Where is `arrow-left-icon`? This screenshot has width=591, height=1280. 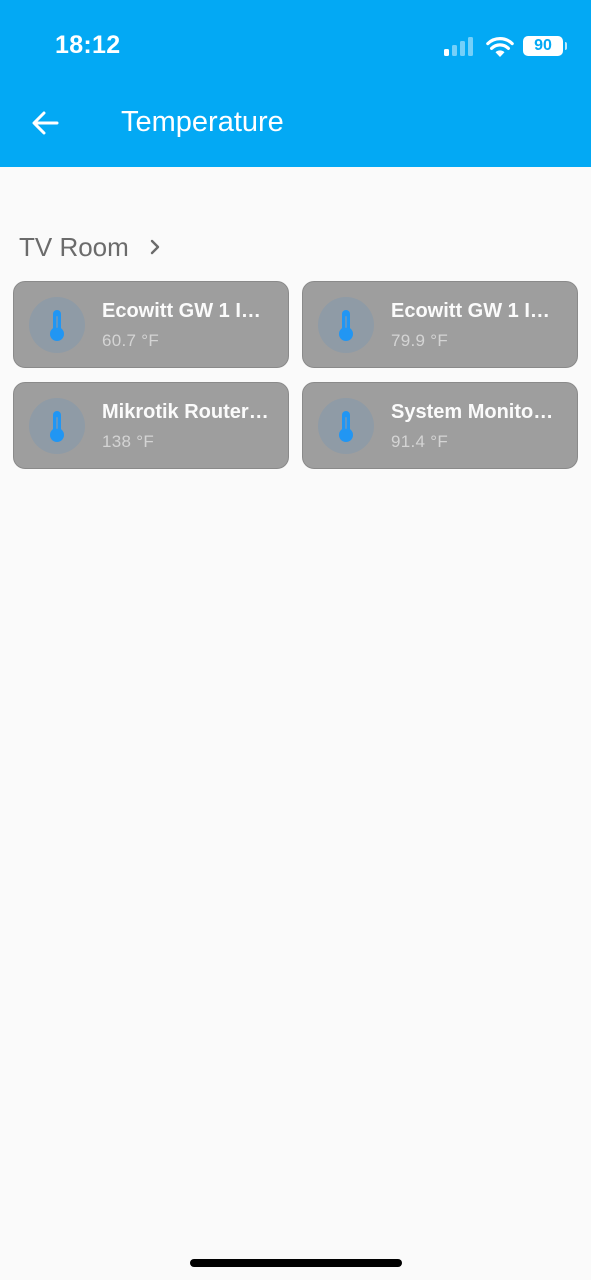 arrow-left-icon is located at coordinates (45, 123).